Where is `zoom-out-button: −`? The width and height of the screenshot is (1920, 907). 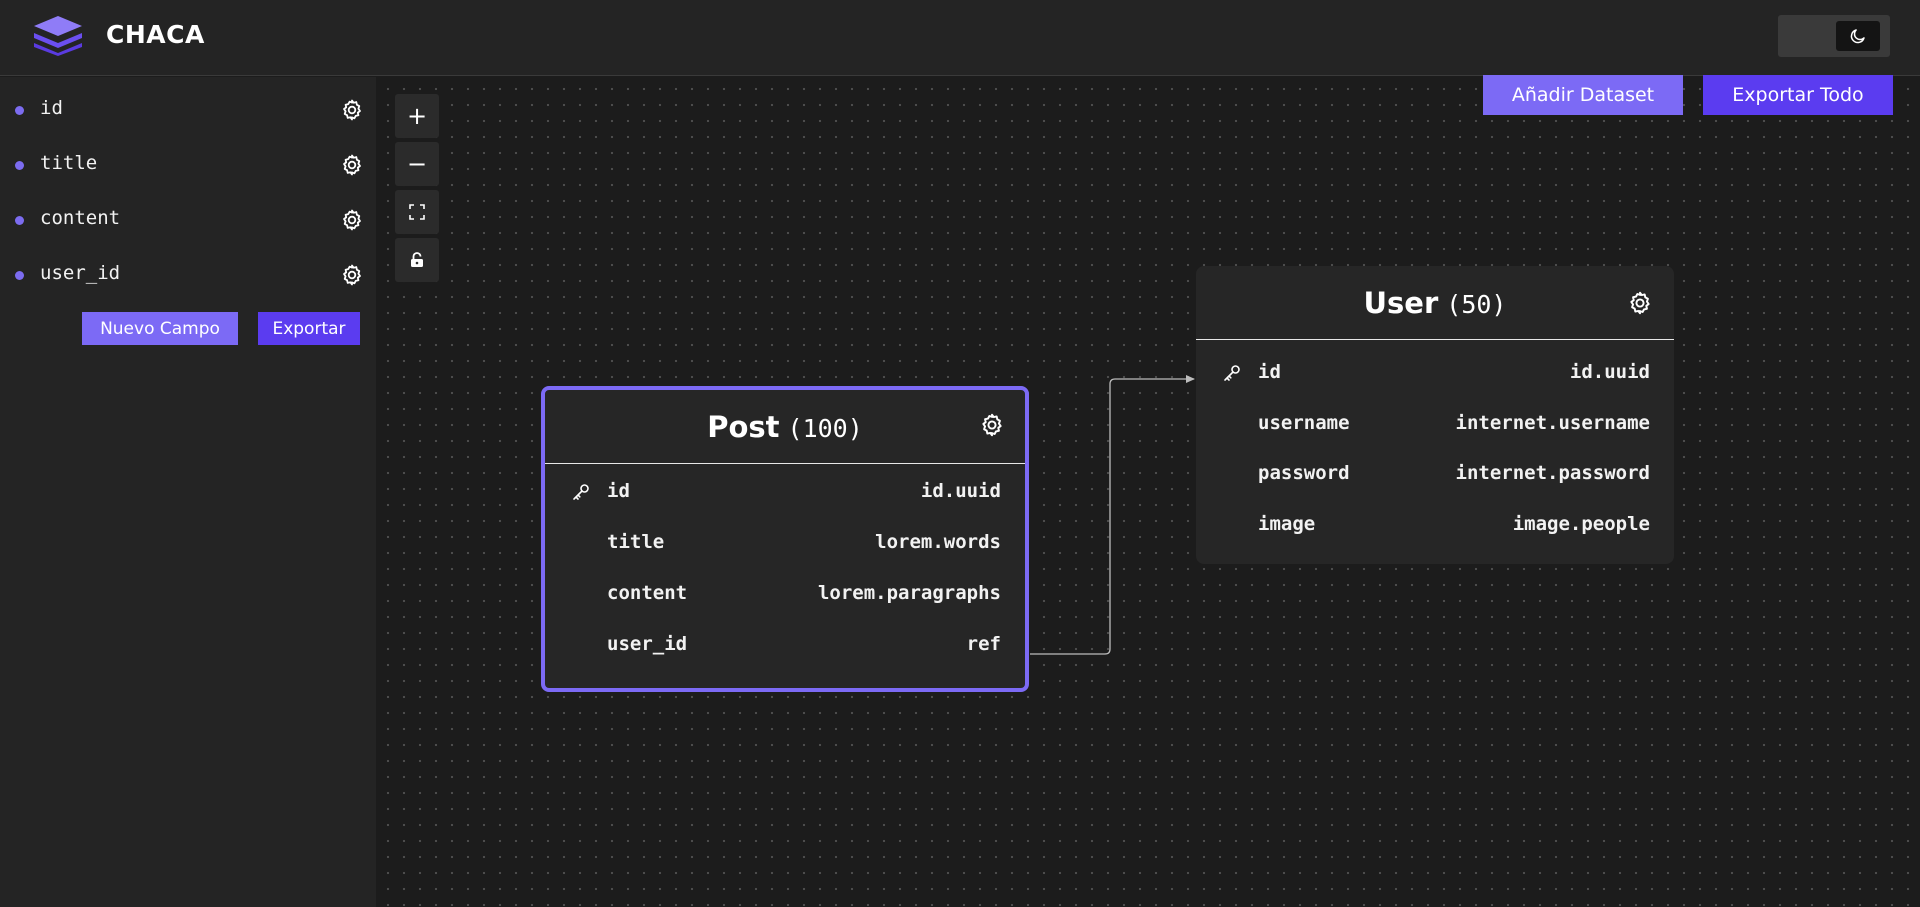 zoom-out-button: − is located at coordinates (417, 164).